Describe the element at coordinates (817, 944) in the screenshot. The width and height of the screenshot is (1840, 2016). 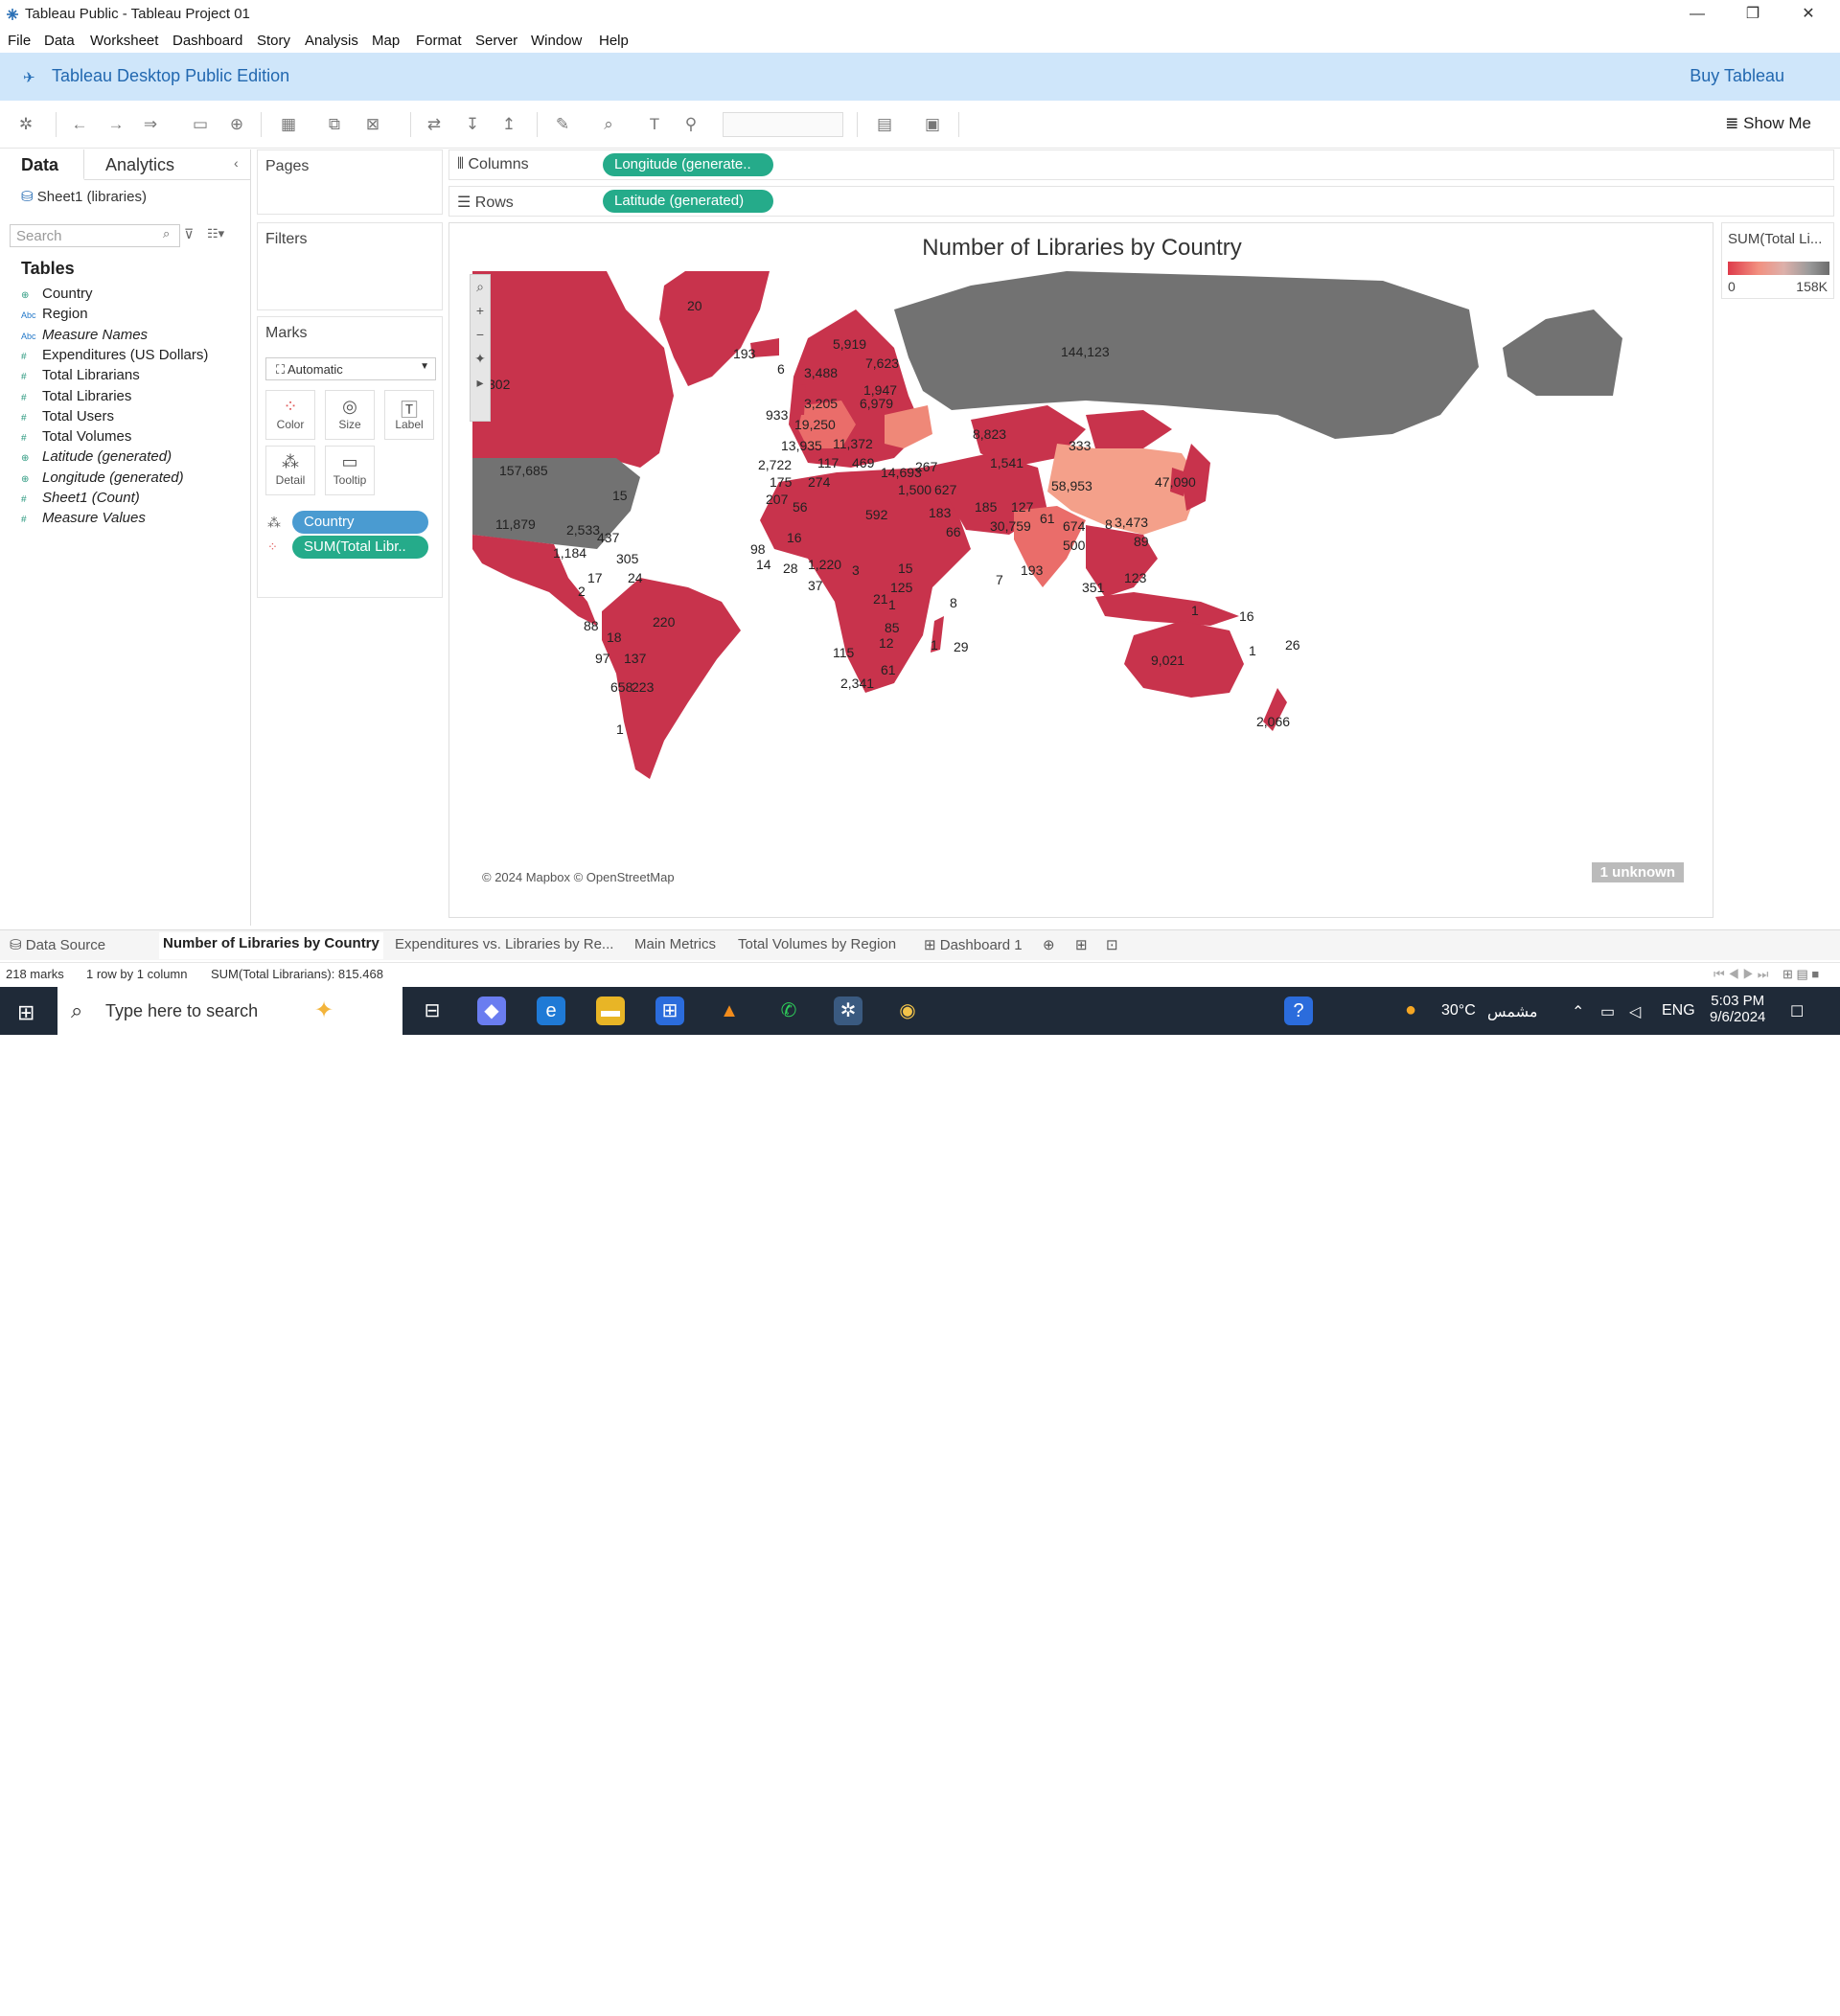
I see `tab-total-volumes: Total Volumes by Region` at that location.